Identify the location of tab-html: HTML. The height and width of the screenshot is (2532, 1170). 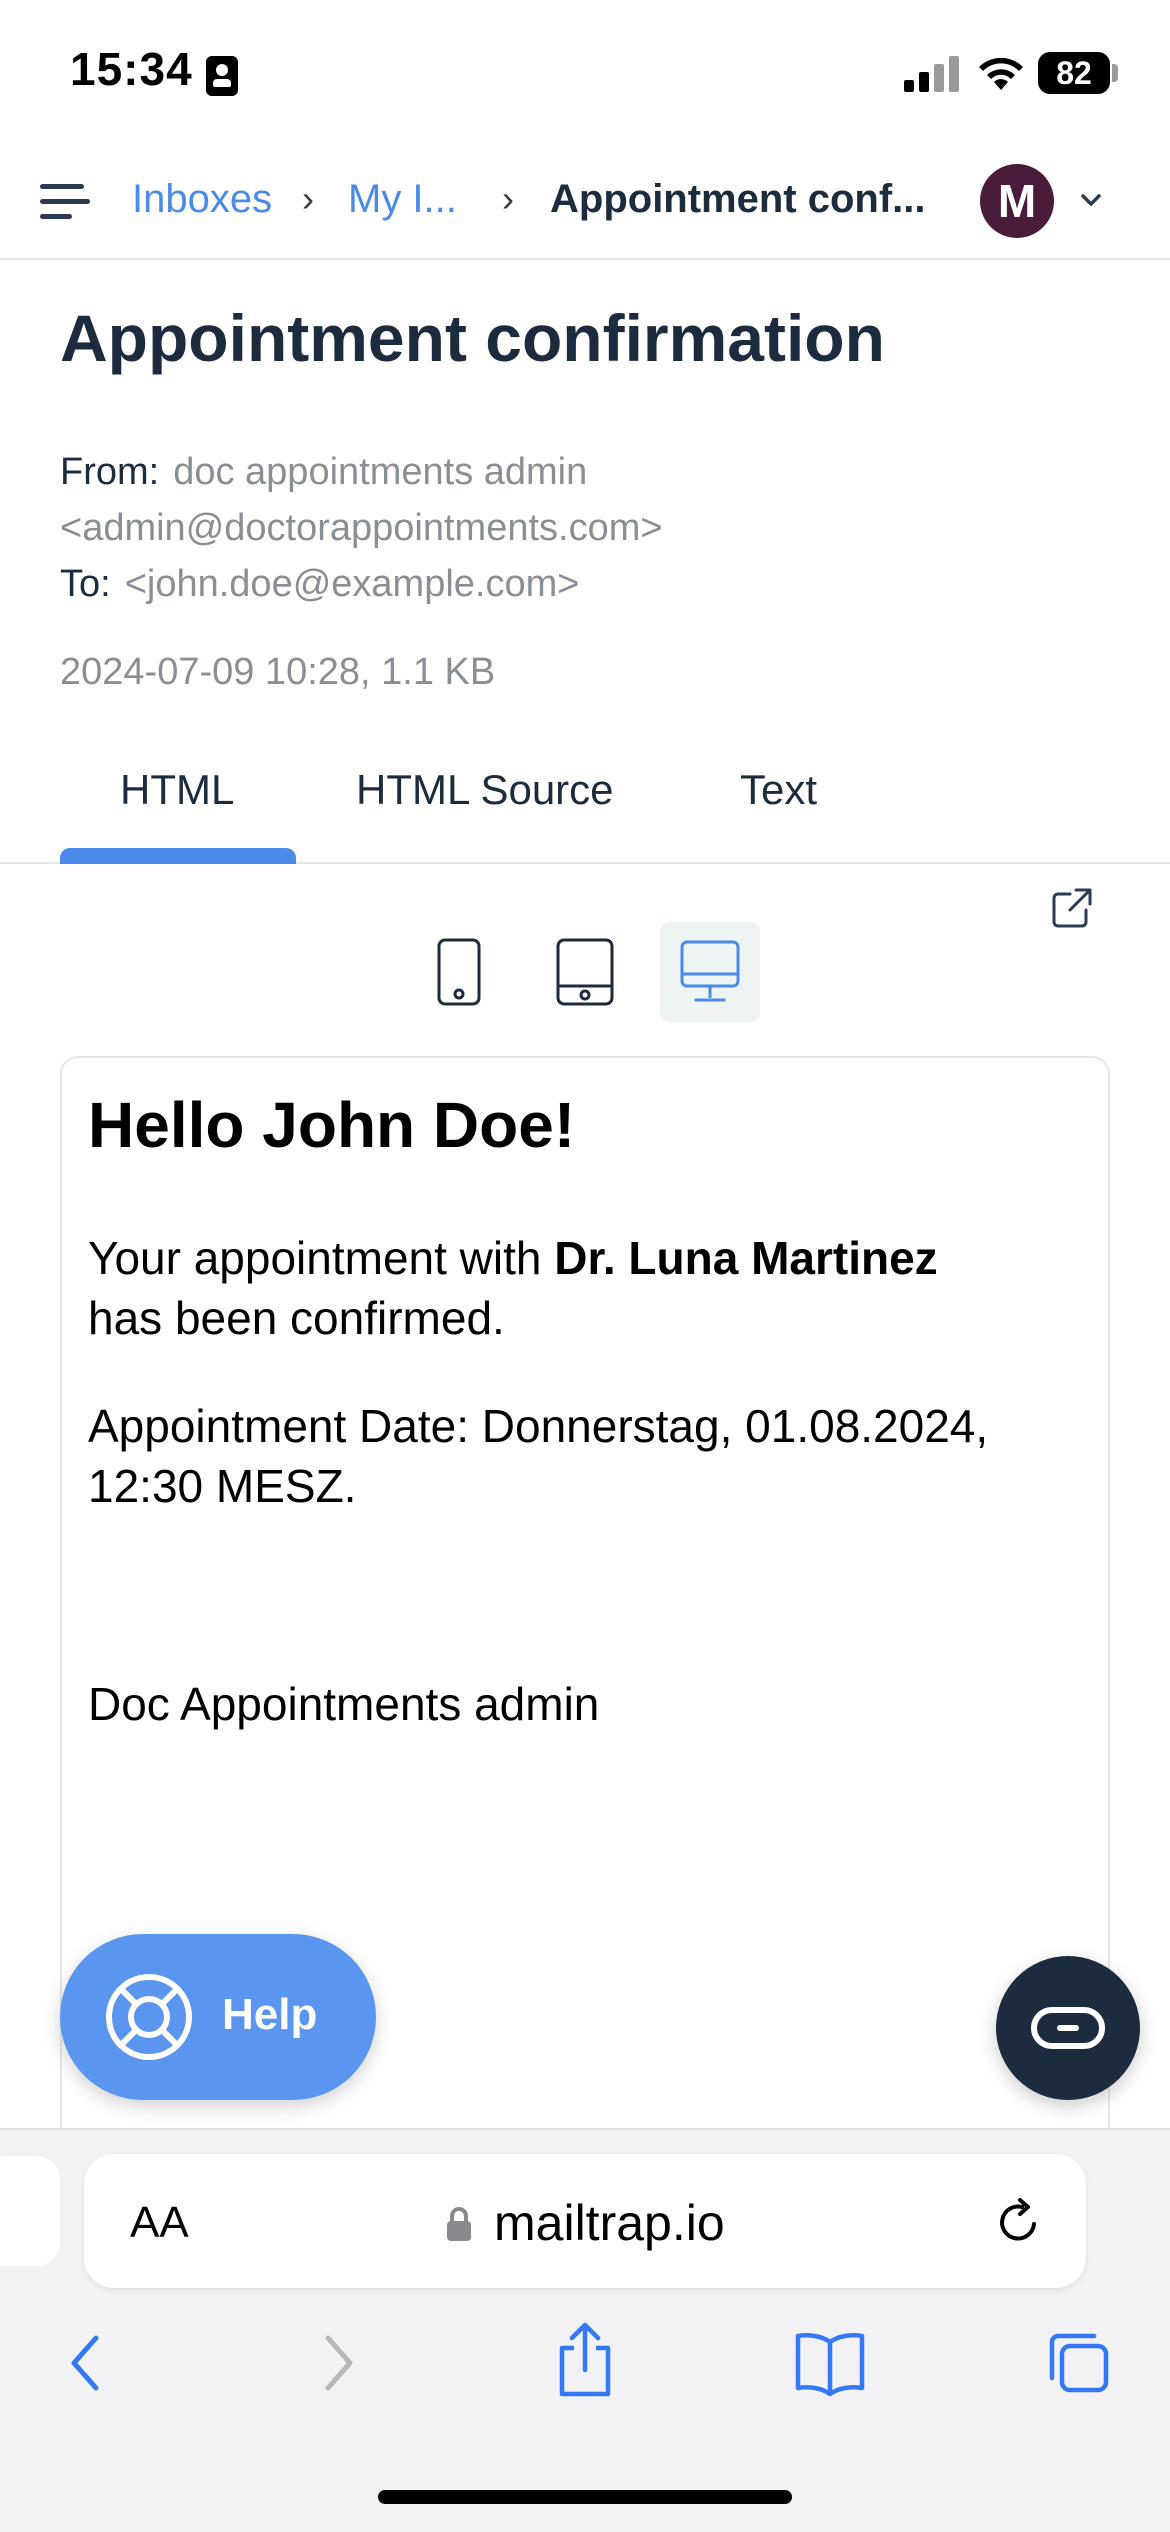
(177, 790).